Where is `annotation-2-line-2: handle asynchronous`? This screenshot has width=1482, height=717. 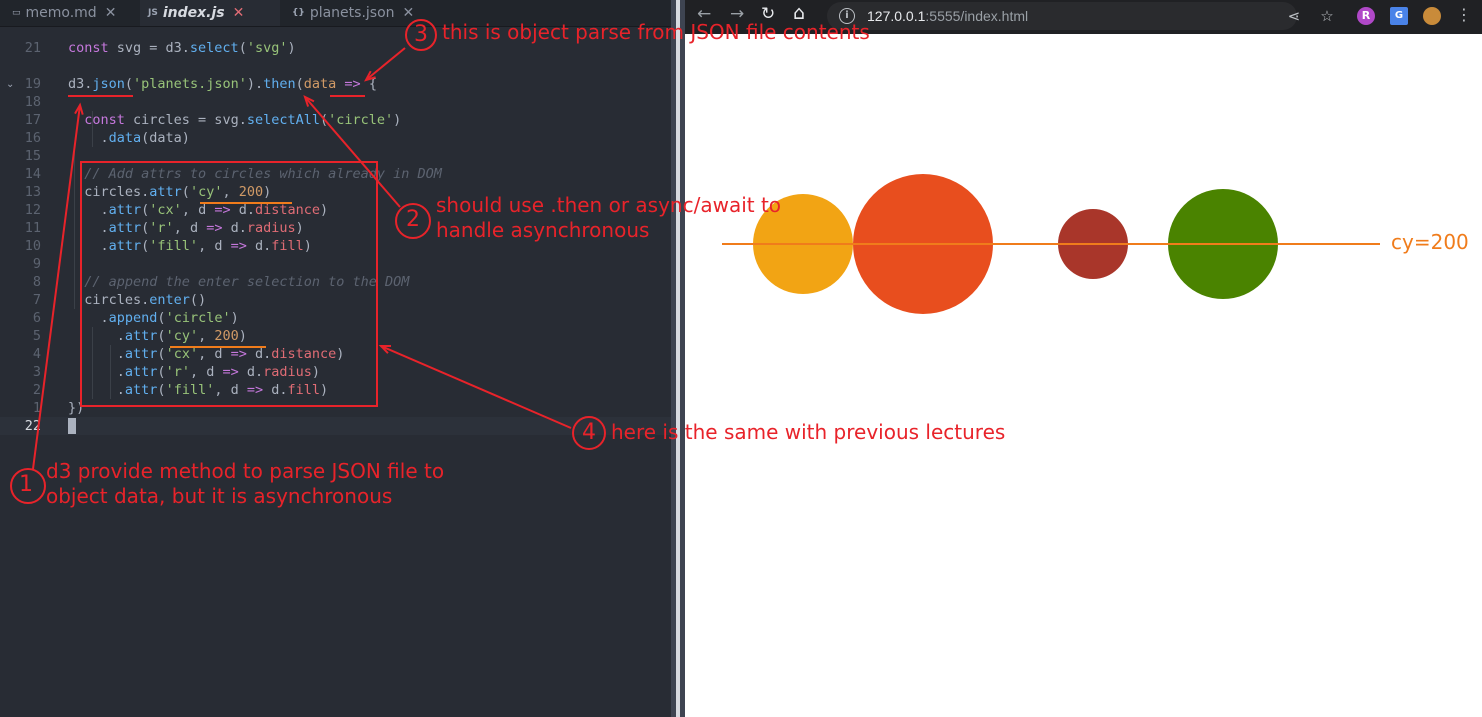
annotation-2-line-2: handle asynchronous is located at coordinates (543, 230).